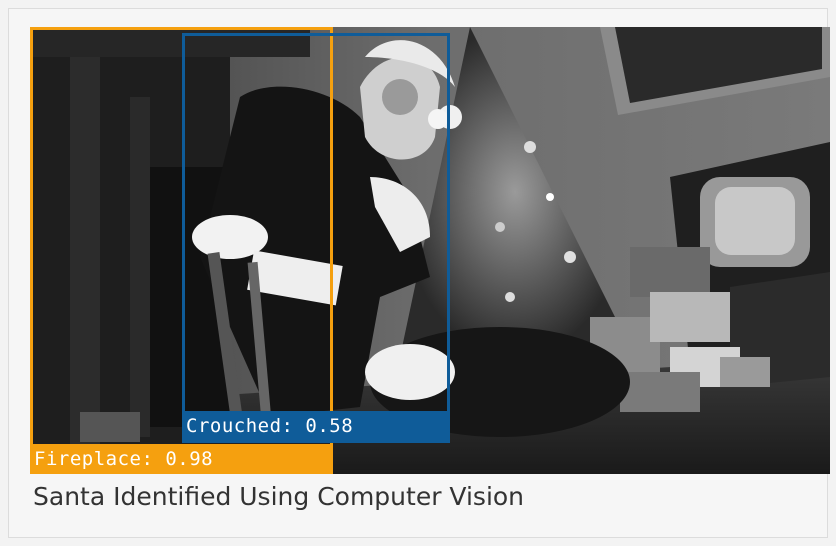 The image size is (836, 546). What do you see at coordinates (316, 426) in the screenshot?
I see `detection-label-crouched: Crouched: 0.58` at bounding box center [316, 426].